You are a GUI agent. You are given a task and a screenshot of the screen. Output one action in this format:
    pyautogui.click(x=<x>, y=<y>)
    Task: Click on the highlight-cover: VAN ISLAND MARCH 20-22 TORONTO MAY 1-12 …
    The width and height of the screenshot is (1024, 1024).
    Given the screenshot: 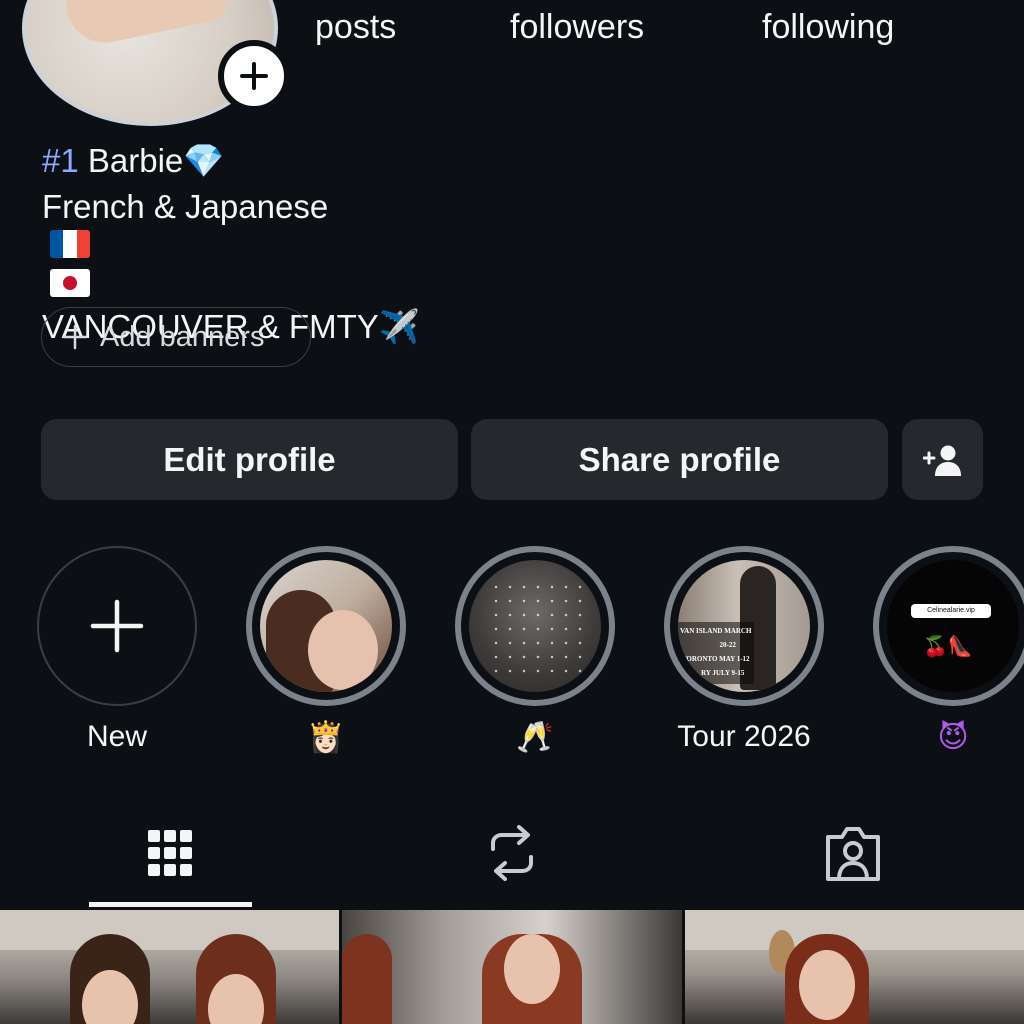 What is the action you would take?
    pyautogui.click(x=744, y=626)
    